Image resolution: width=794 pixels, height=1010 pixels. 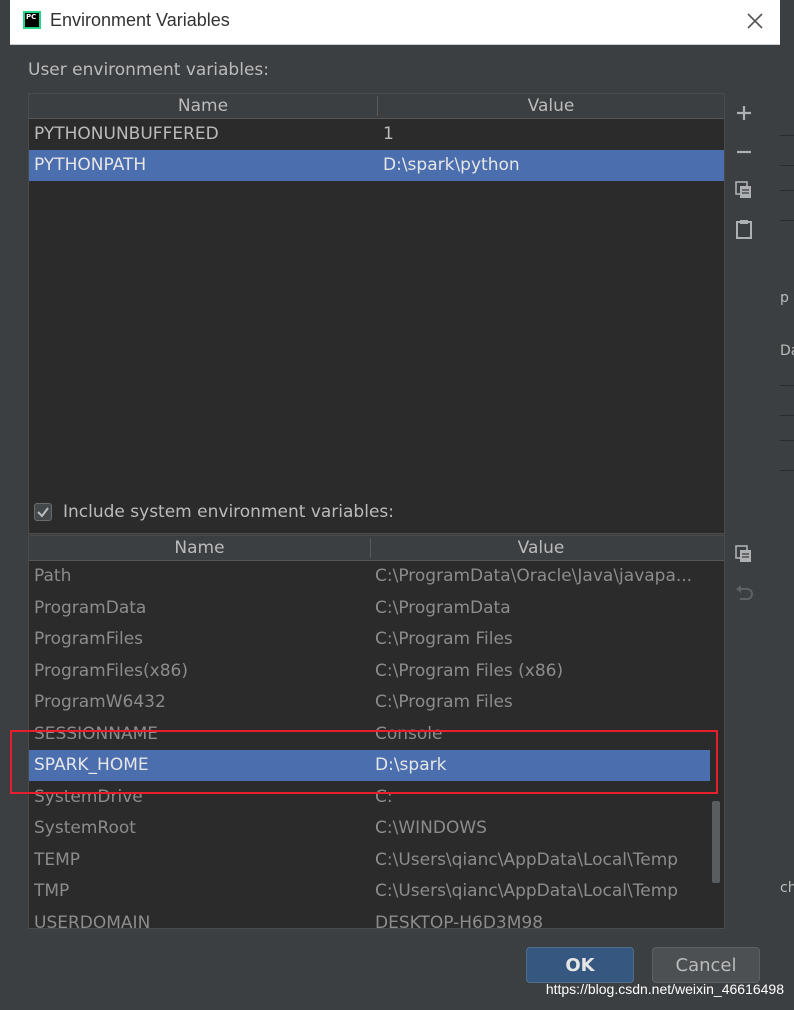 I want to click on table-row: TMP C:\Users\qianc\AppData\Local\Temp, so click(x=369, y=891).